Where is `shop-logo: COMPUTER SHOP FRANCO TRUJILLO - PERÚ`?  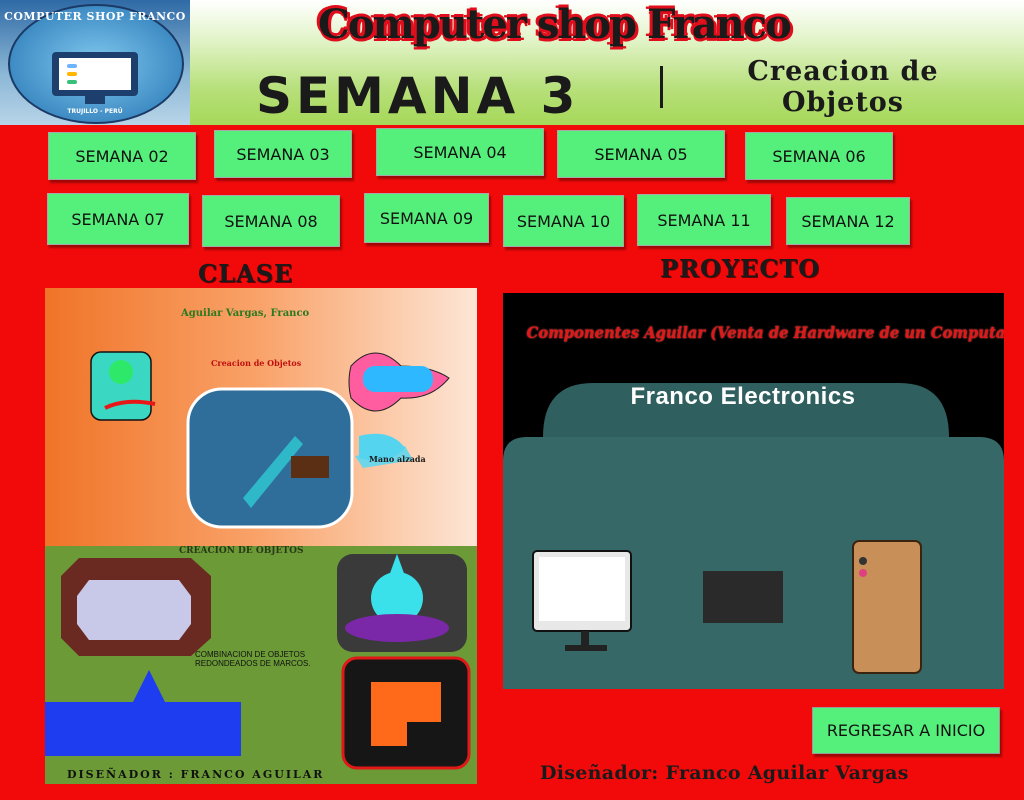
shop-logo: COMPUTER SHOP FRANCO TRUJILLO - PERÚ is located at coordinates (95, 62).